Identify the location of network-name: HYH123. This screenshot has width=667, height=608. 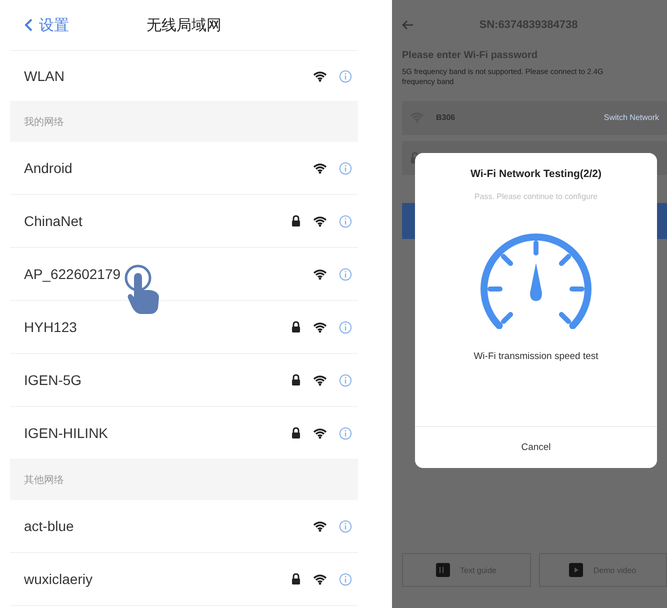
(157, 327).